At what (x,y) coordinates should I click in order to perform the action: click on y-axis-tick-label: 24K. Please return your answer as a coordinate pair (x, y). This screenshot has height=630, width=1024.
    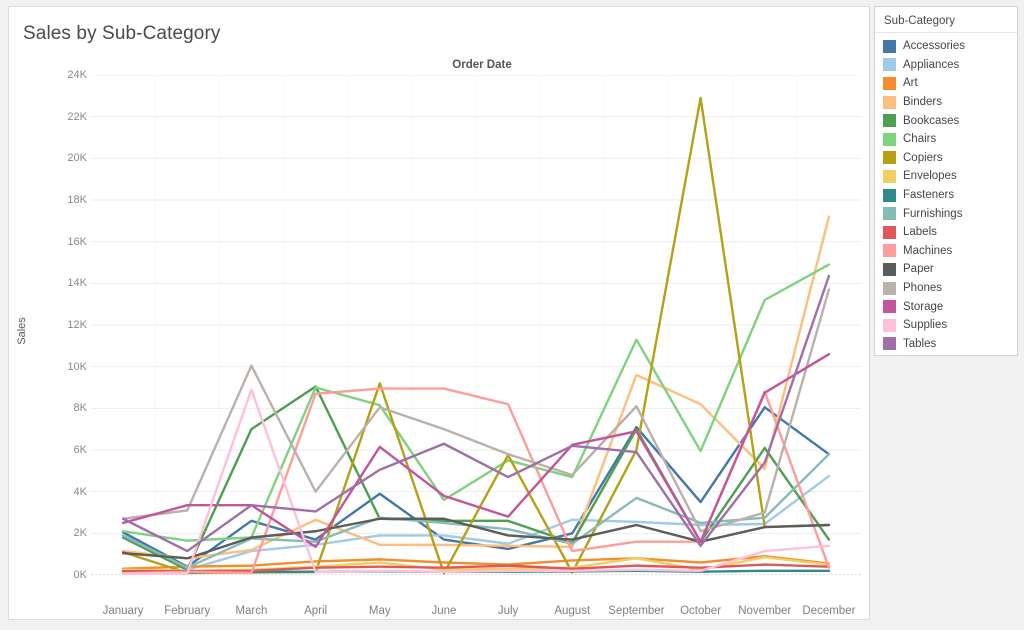
    Looking at the image, I should click on (77, 75).